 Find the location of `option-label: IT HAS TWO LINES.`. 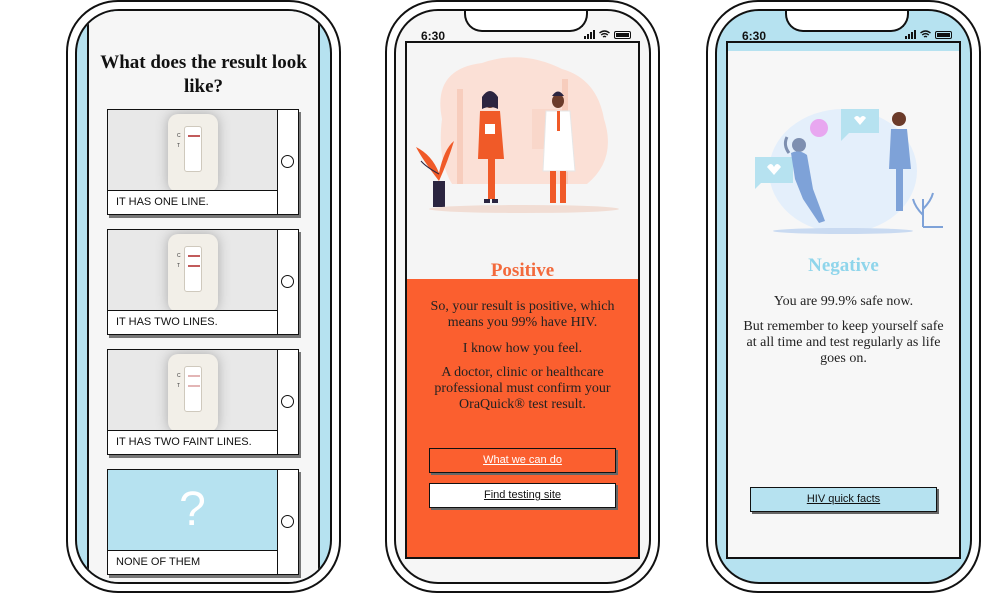

option-label: IT HAS TWO LINES. is located at coordinates (193, 322).